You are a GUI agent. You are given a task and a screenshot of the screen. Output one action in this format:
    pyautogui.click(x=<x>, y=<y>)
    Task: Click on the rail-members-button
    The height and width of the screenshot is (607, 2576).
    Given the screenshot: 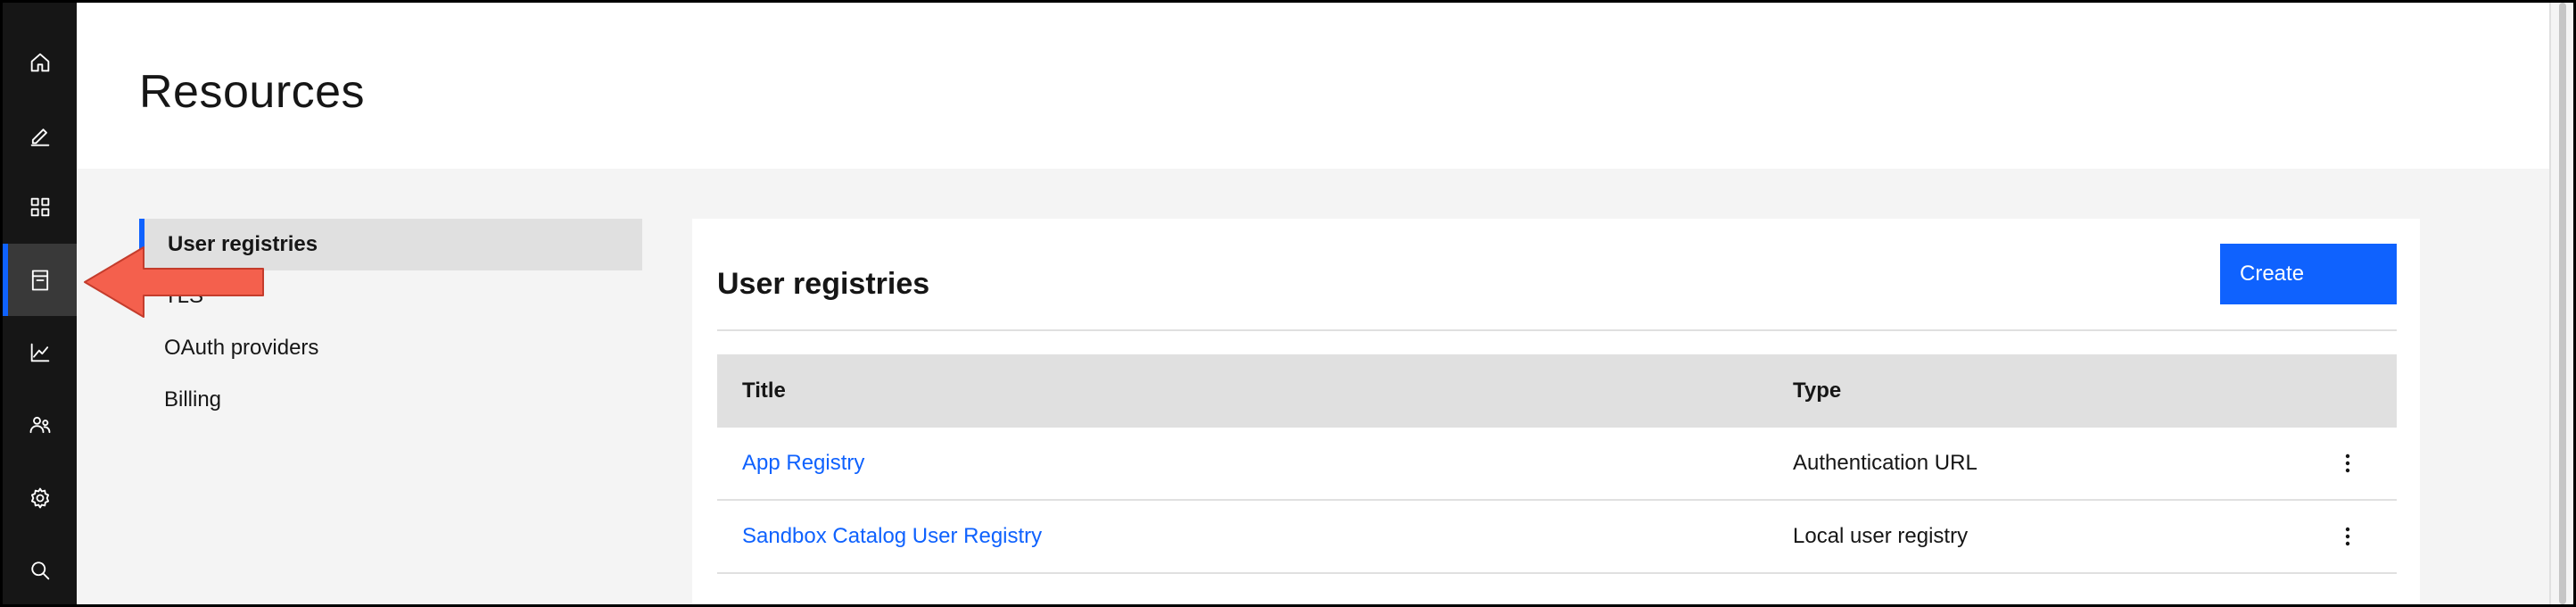 What is the action you would take?
    pyautogui.click(x=40, y=424)
    